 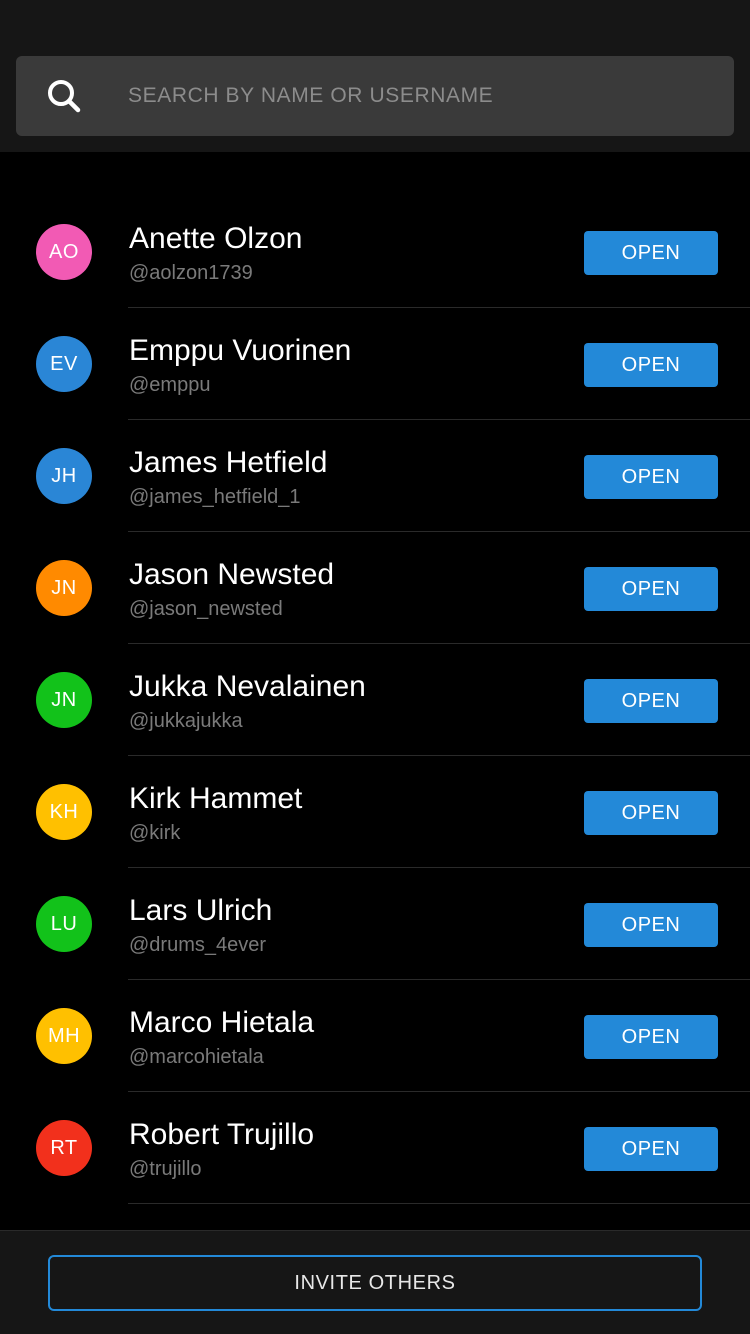 I want to click on user-handle: @marcohietala, so click(x=196, y=1057).